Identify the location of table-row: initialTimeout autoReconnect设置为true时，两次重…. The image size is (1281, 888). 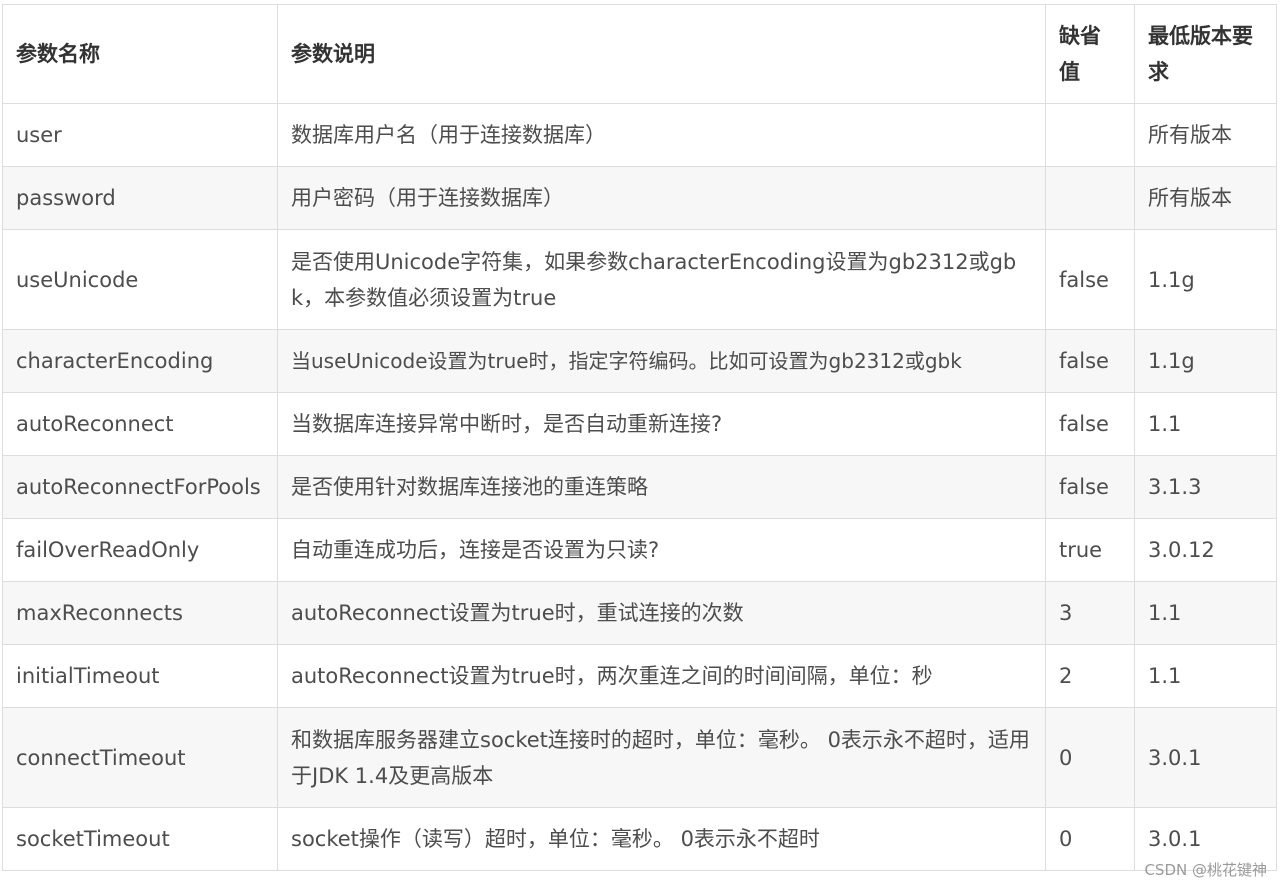
(639, 676).